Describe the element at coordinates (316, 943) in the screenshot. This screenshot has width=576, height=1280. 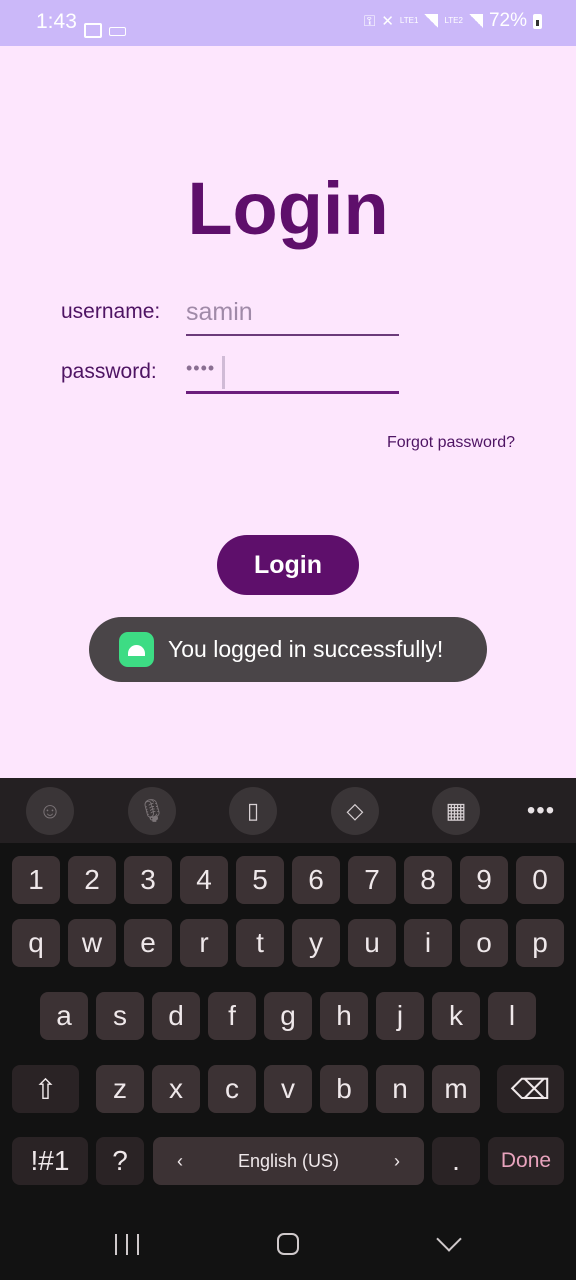
I see `key-y: y` at that location.